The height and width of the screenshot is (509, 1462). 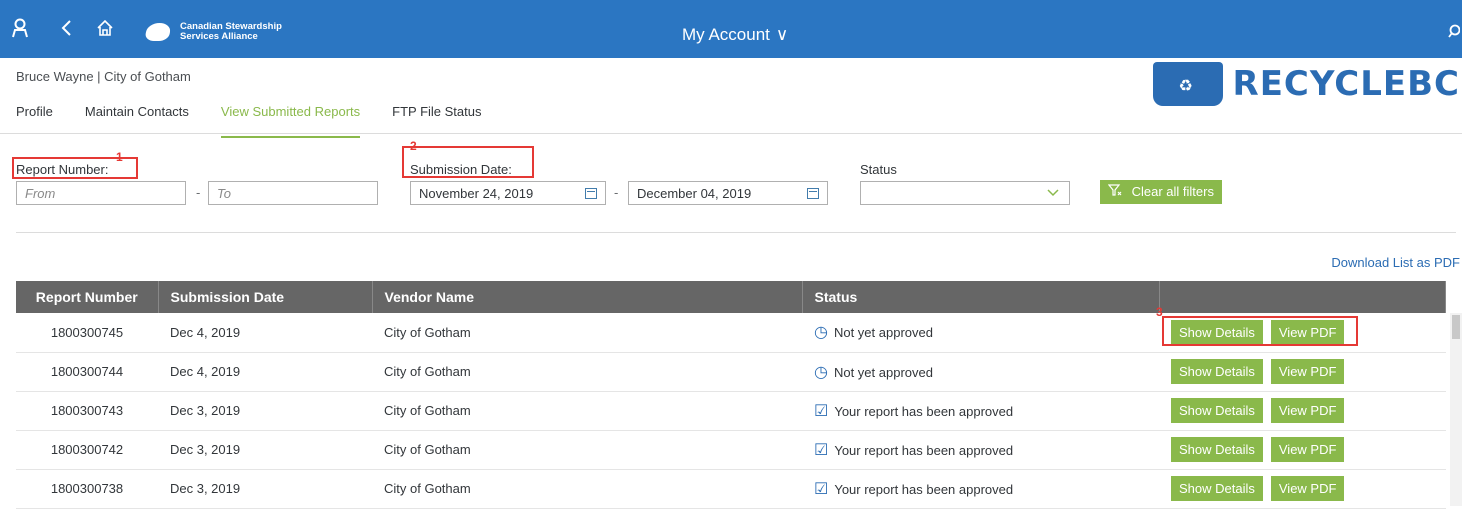 I want to click on csa-logo-mark, so click(x=158, y=32).